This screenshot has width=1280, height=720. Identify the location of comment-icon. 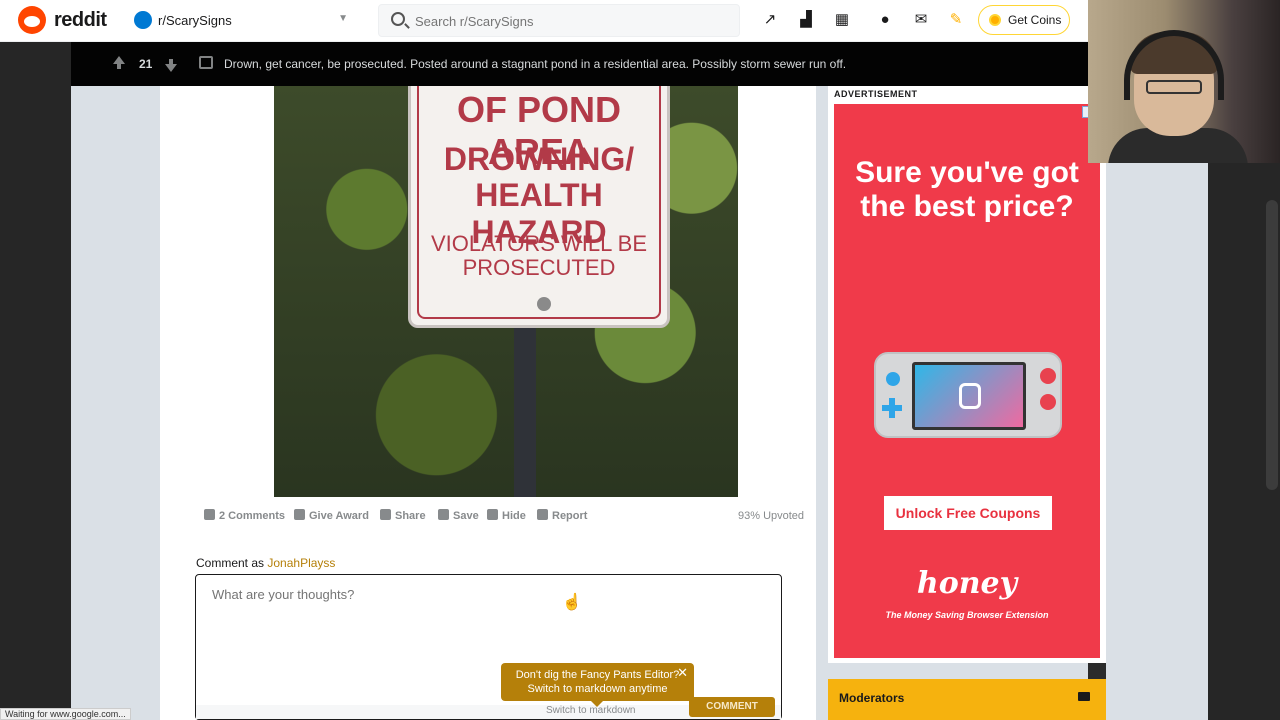
(209, 514).